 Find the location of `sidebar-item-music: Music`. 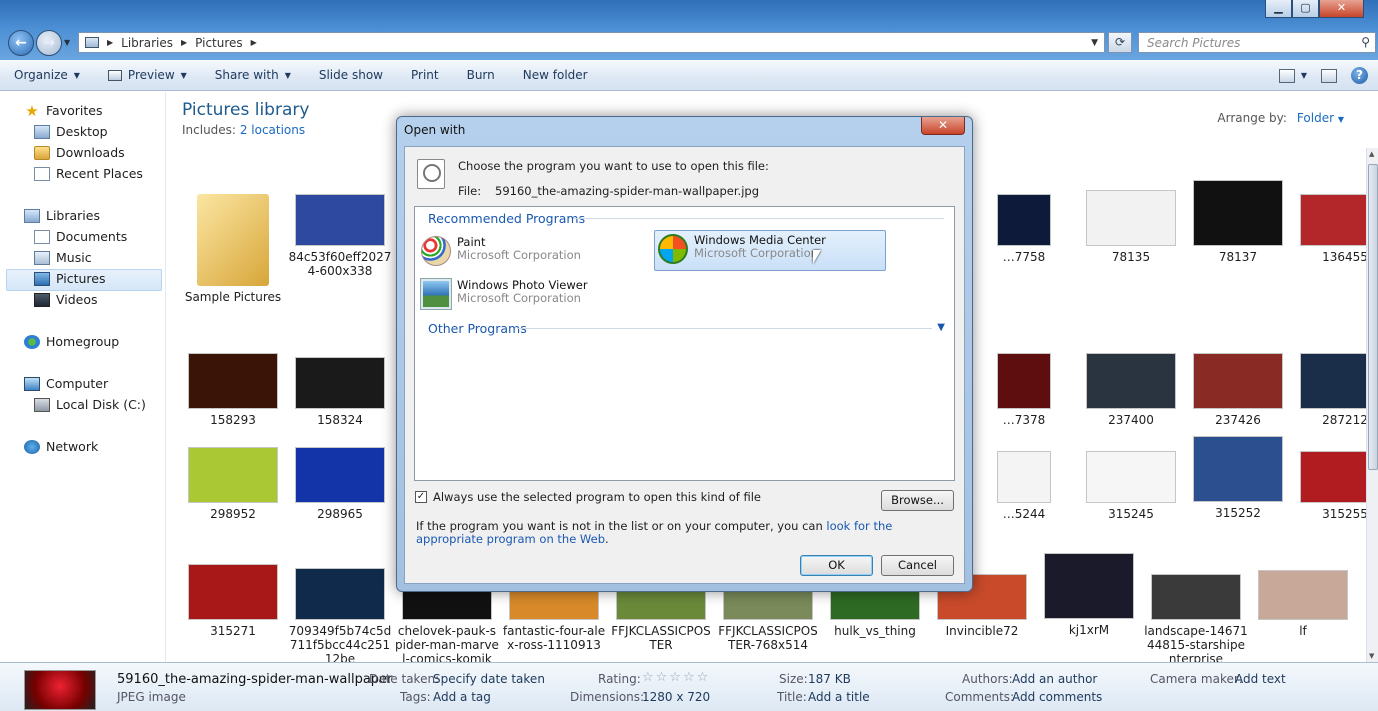

sidebar-item-music: Music is located at coordinates (63, 257).